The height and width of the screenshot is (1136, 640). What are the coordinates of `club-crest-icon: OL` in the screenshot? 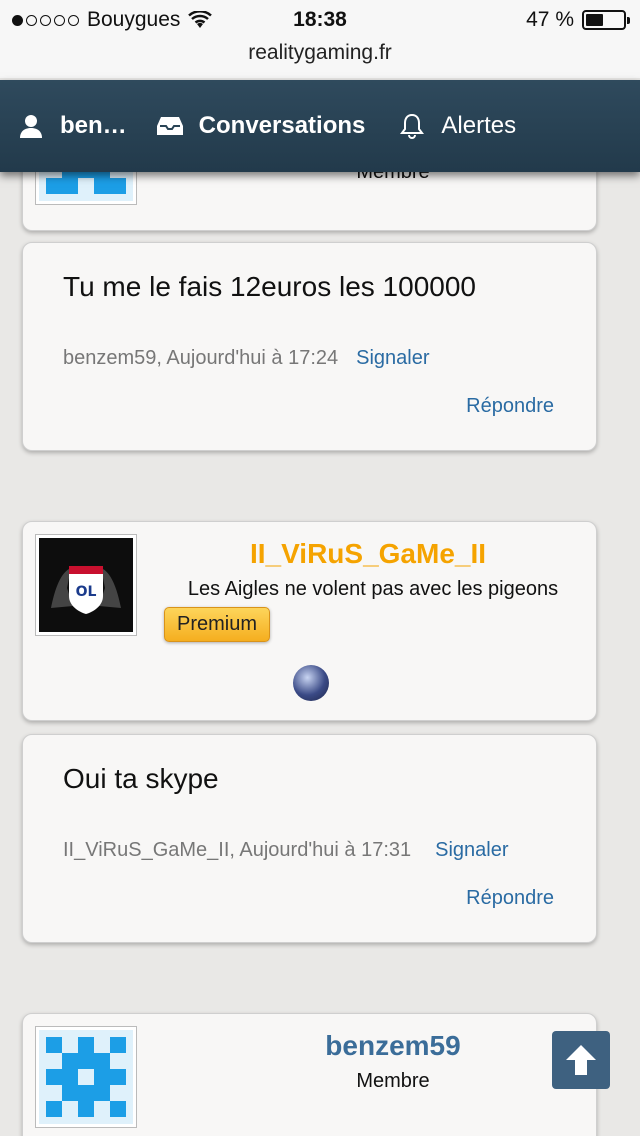 It's located at (86, 585).